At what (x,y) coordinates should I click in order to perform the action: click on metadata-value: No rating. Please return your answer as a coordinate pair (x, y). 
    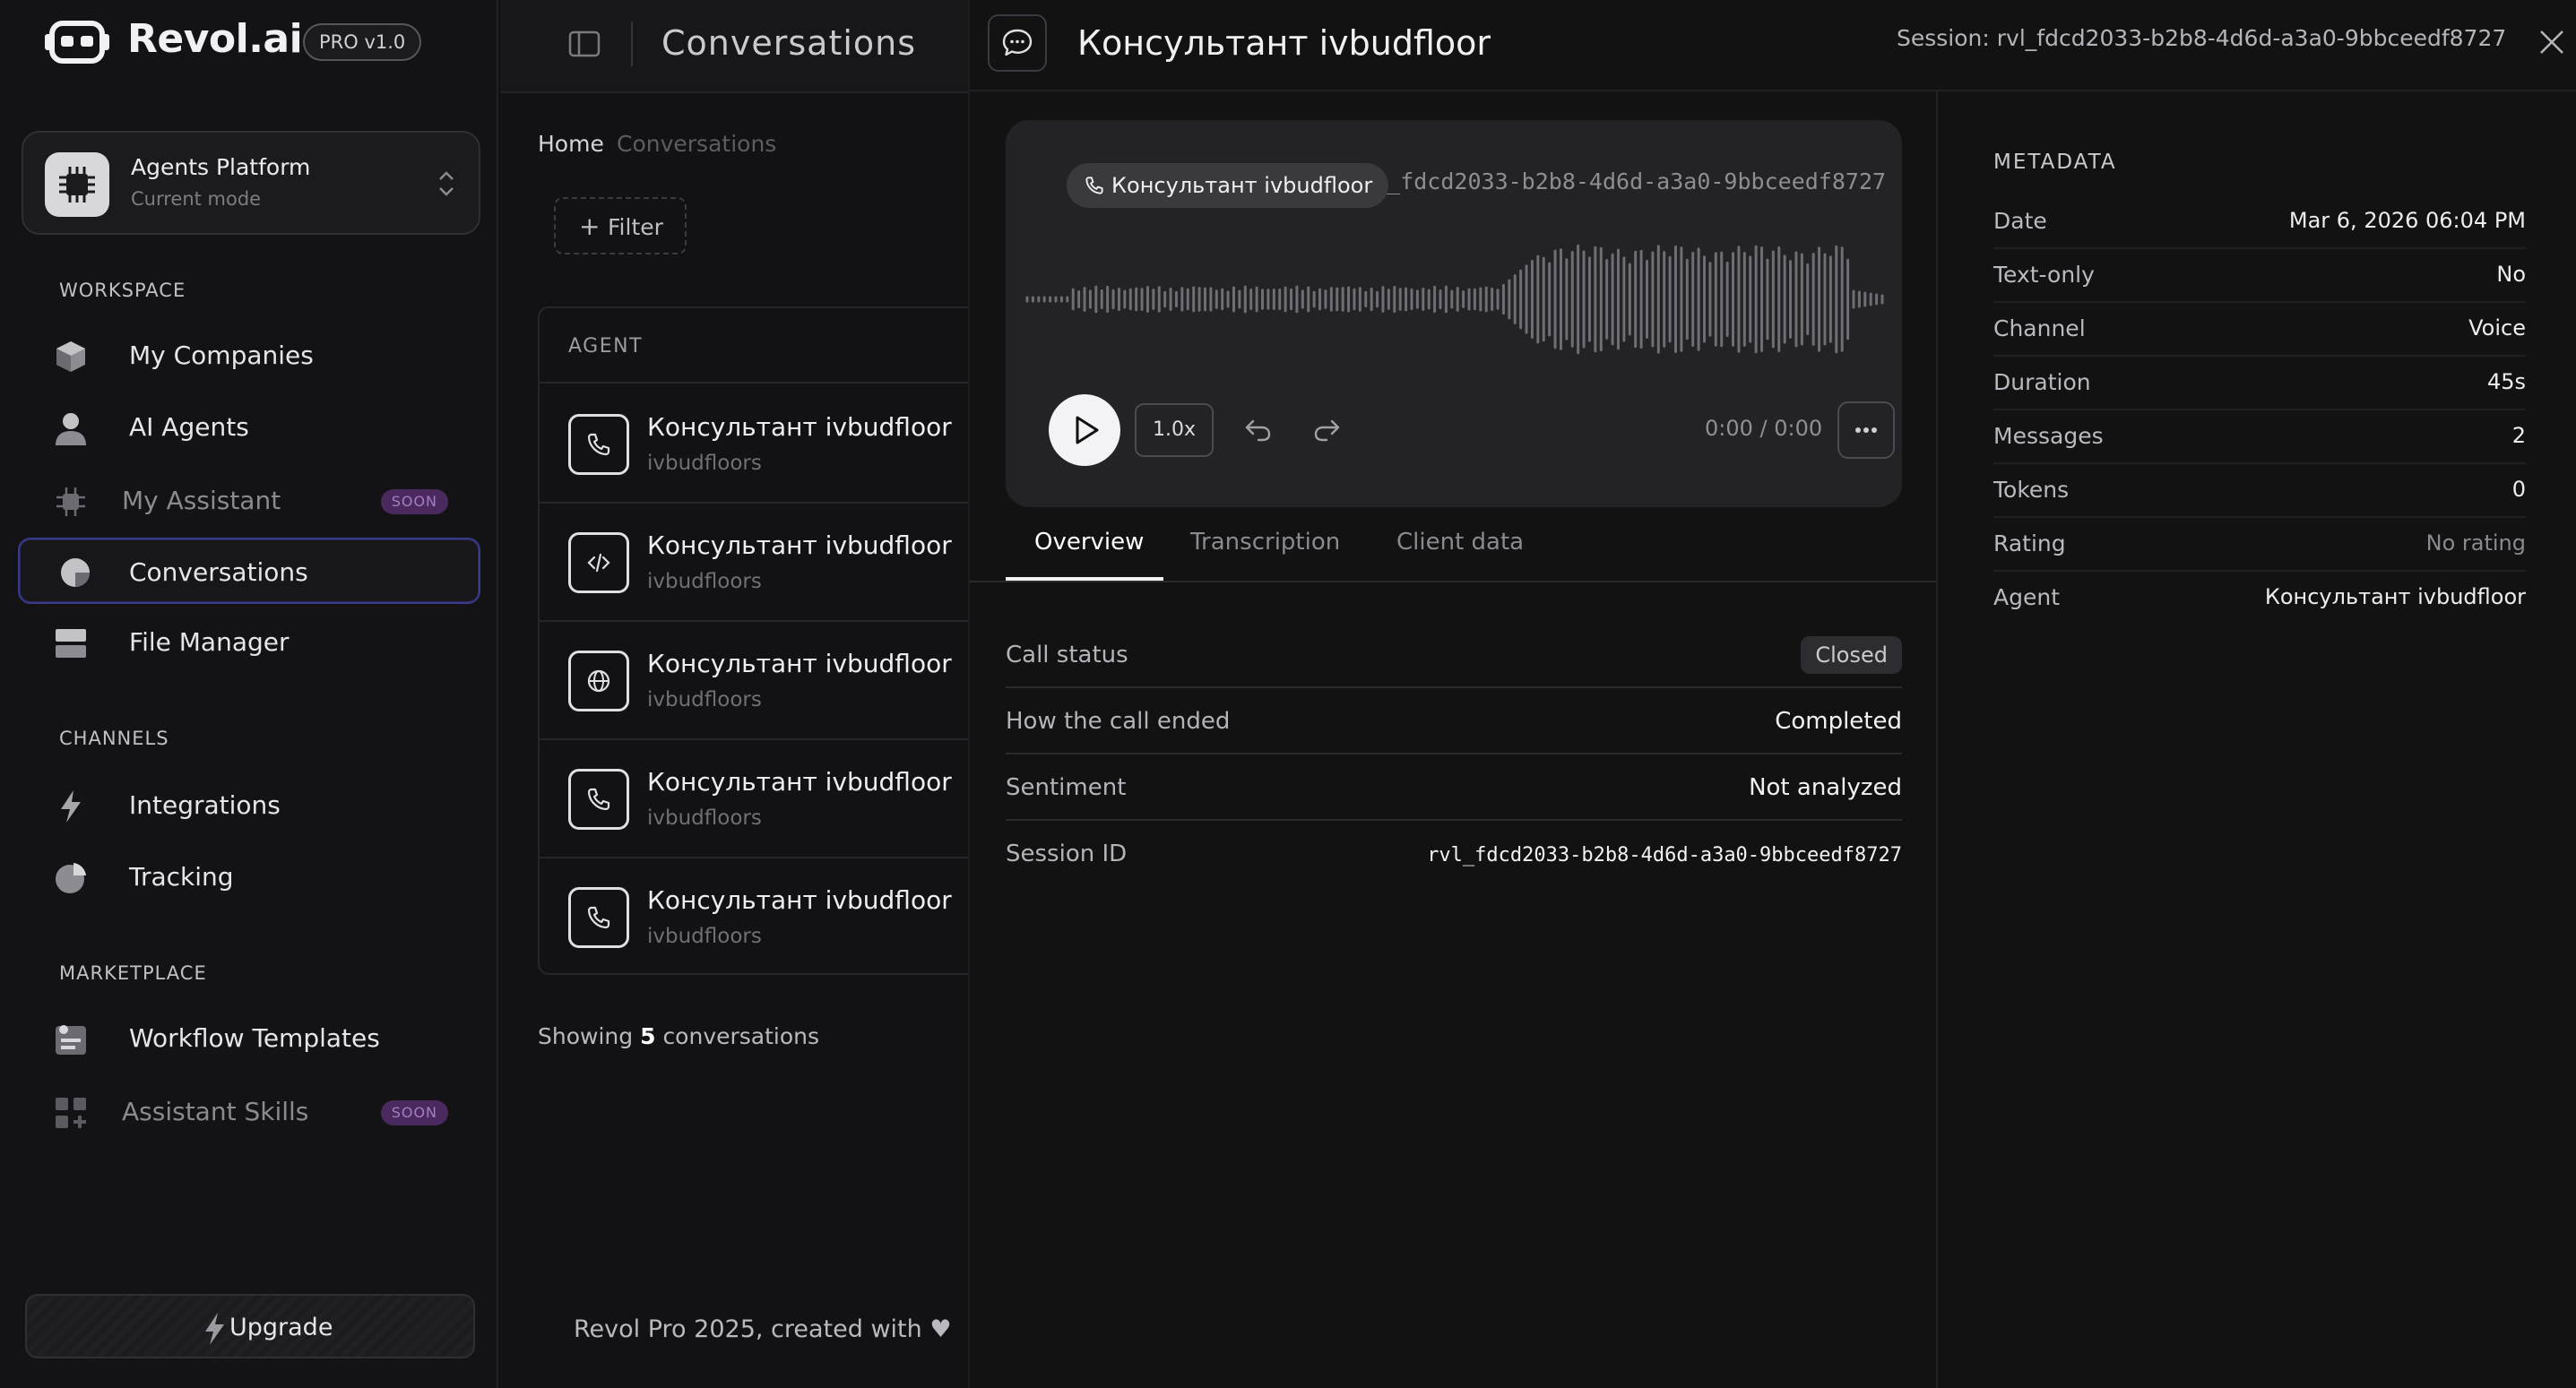
    Looking at the image, I should click on (2475, 543).